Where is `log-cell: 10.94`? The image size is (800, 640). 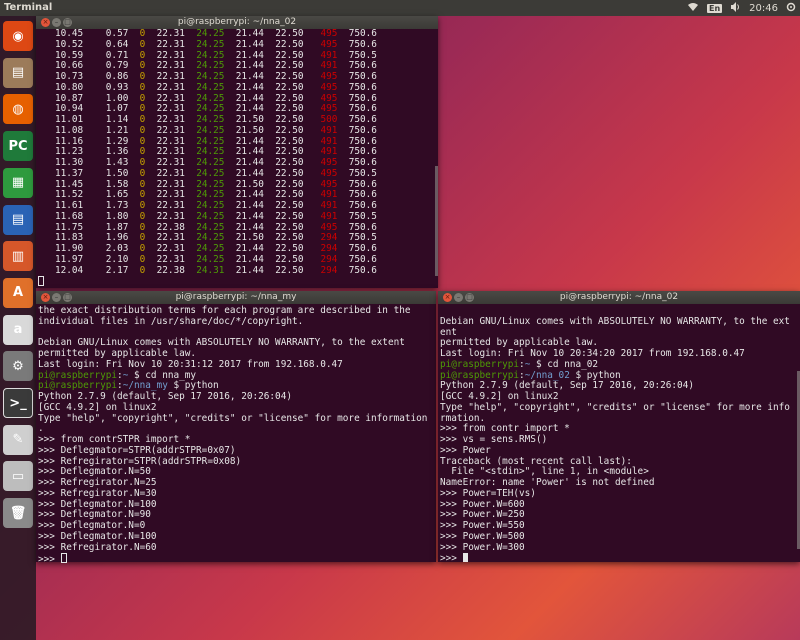
log-cell: 10.94 is located at coordinates (69, 109).